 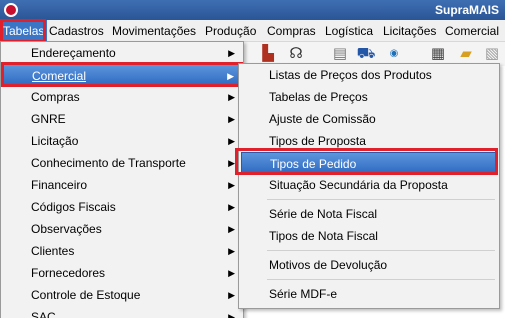 I want to click on menu-item-label: Listas de Preços dos Produtos, so click(x=350, y=75).